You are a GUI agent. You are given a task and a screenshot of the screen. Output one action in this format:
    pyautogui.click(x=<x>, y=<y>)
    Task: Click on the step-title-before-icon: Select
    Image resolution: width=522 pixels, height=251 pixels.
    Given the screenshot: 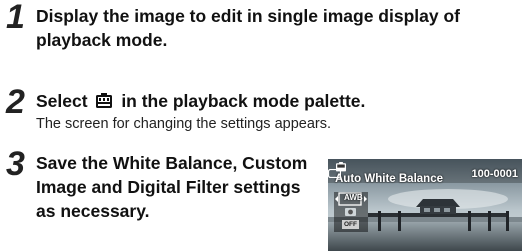 What is the action you would take?
    pyautogui.click(x=62, y=101)
    